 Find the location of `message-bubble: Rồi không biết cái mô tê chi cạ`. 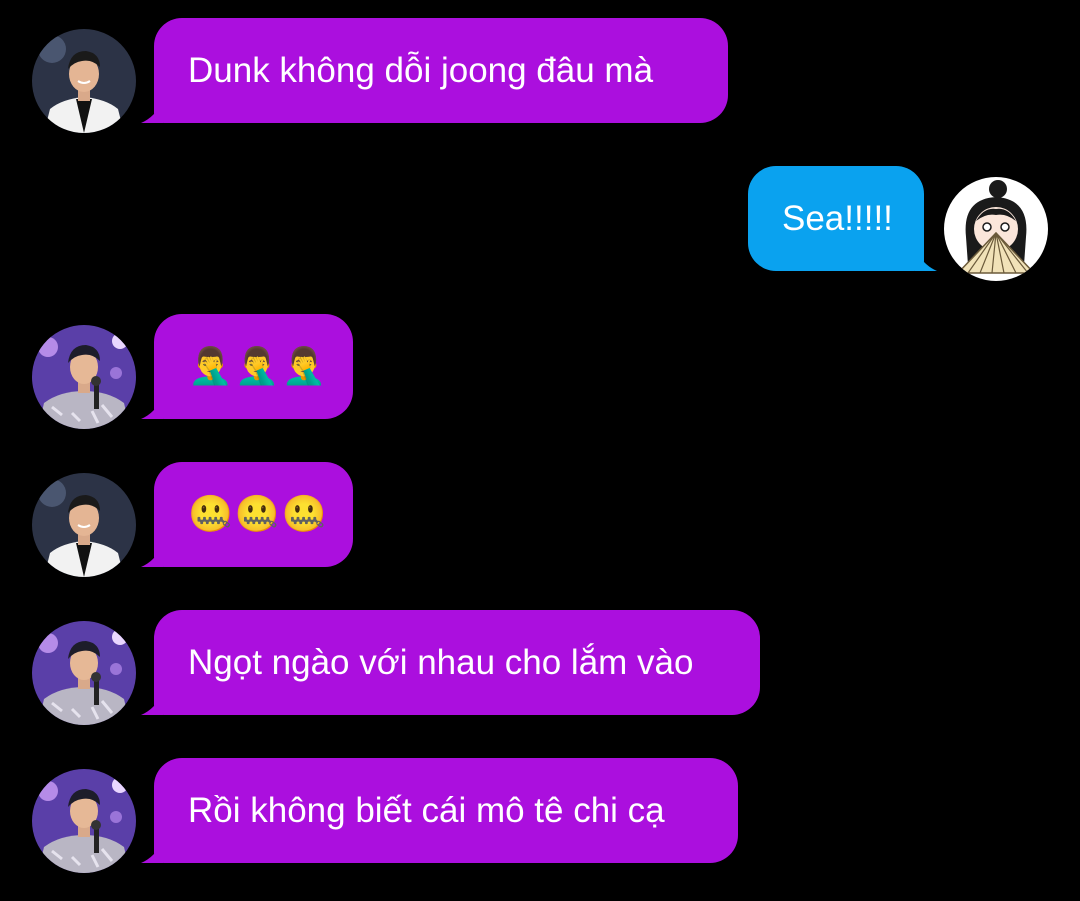

message-bubble: Rồi không biết cái mô tê chi cạ is located at coordinates (439, 810).